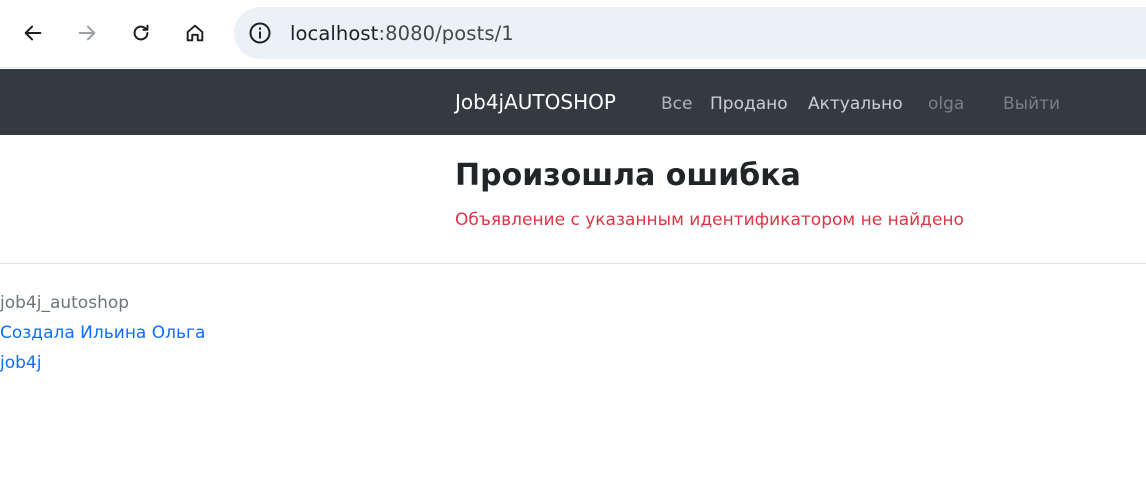 The height and width of the screenshot is (486, 1146). I want to click on nav-link-actual: Актуально, so click(855, 104).